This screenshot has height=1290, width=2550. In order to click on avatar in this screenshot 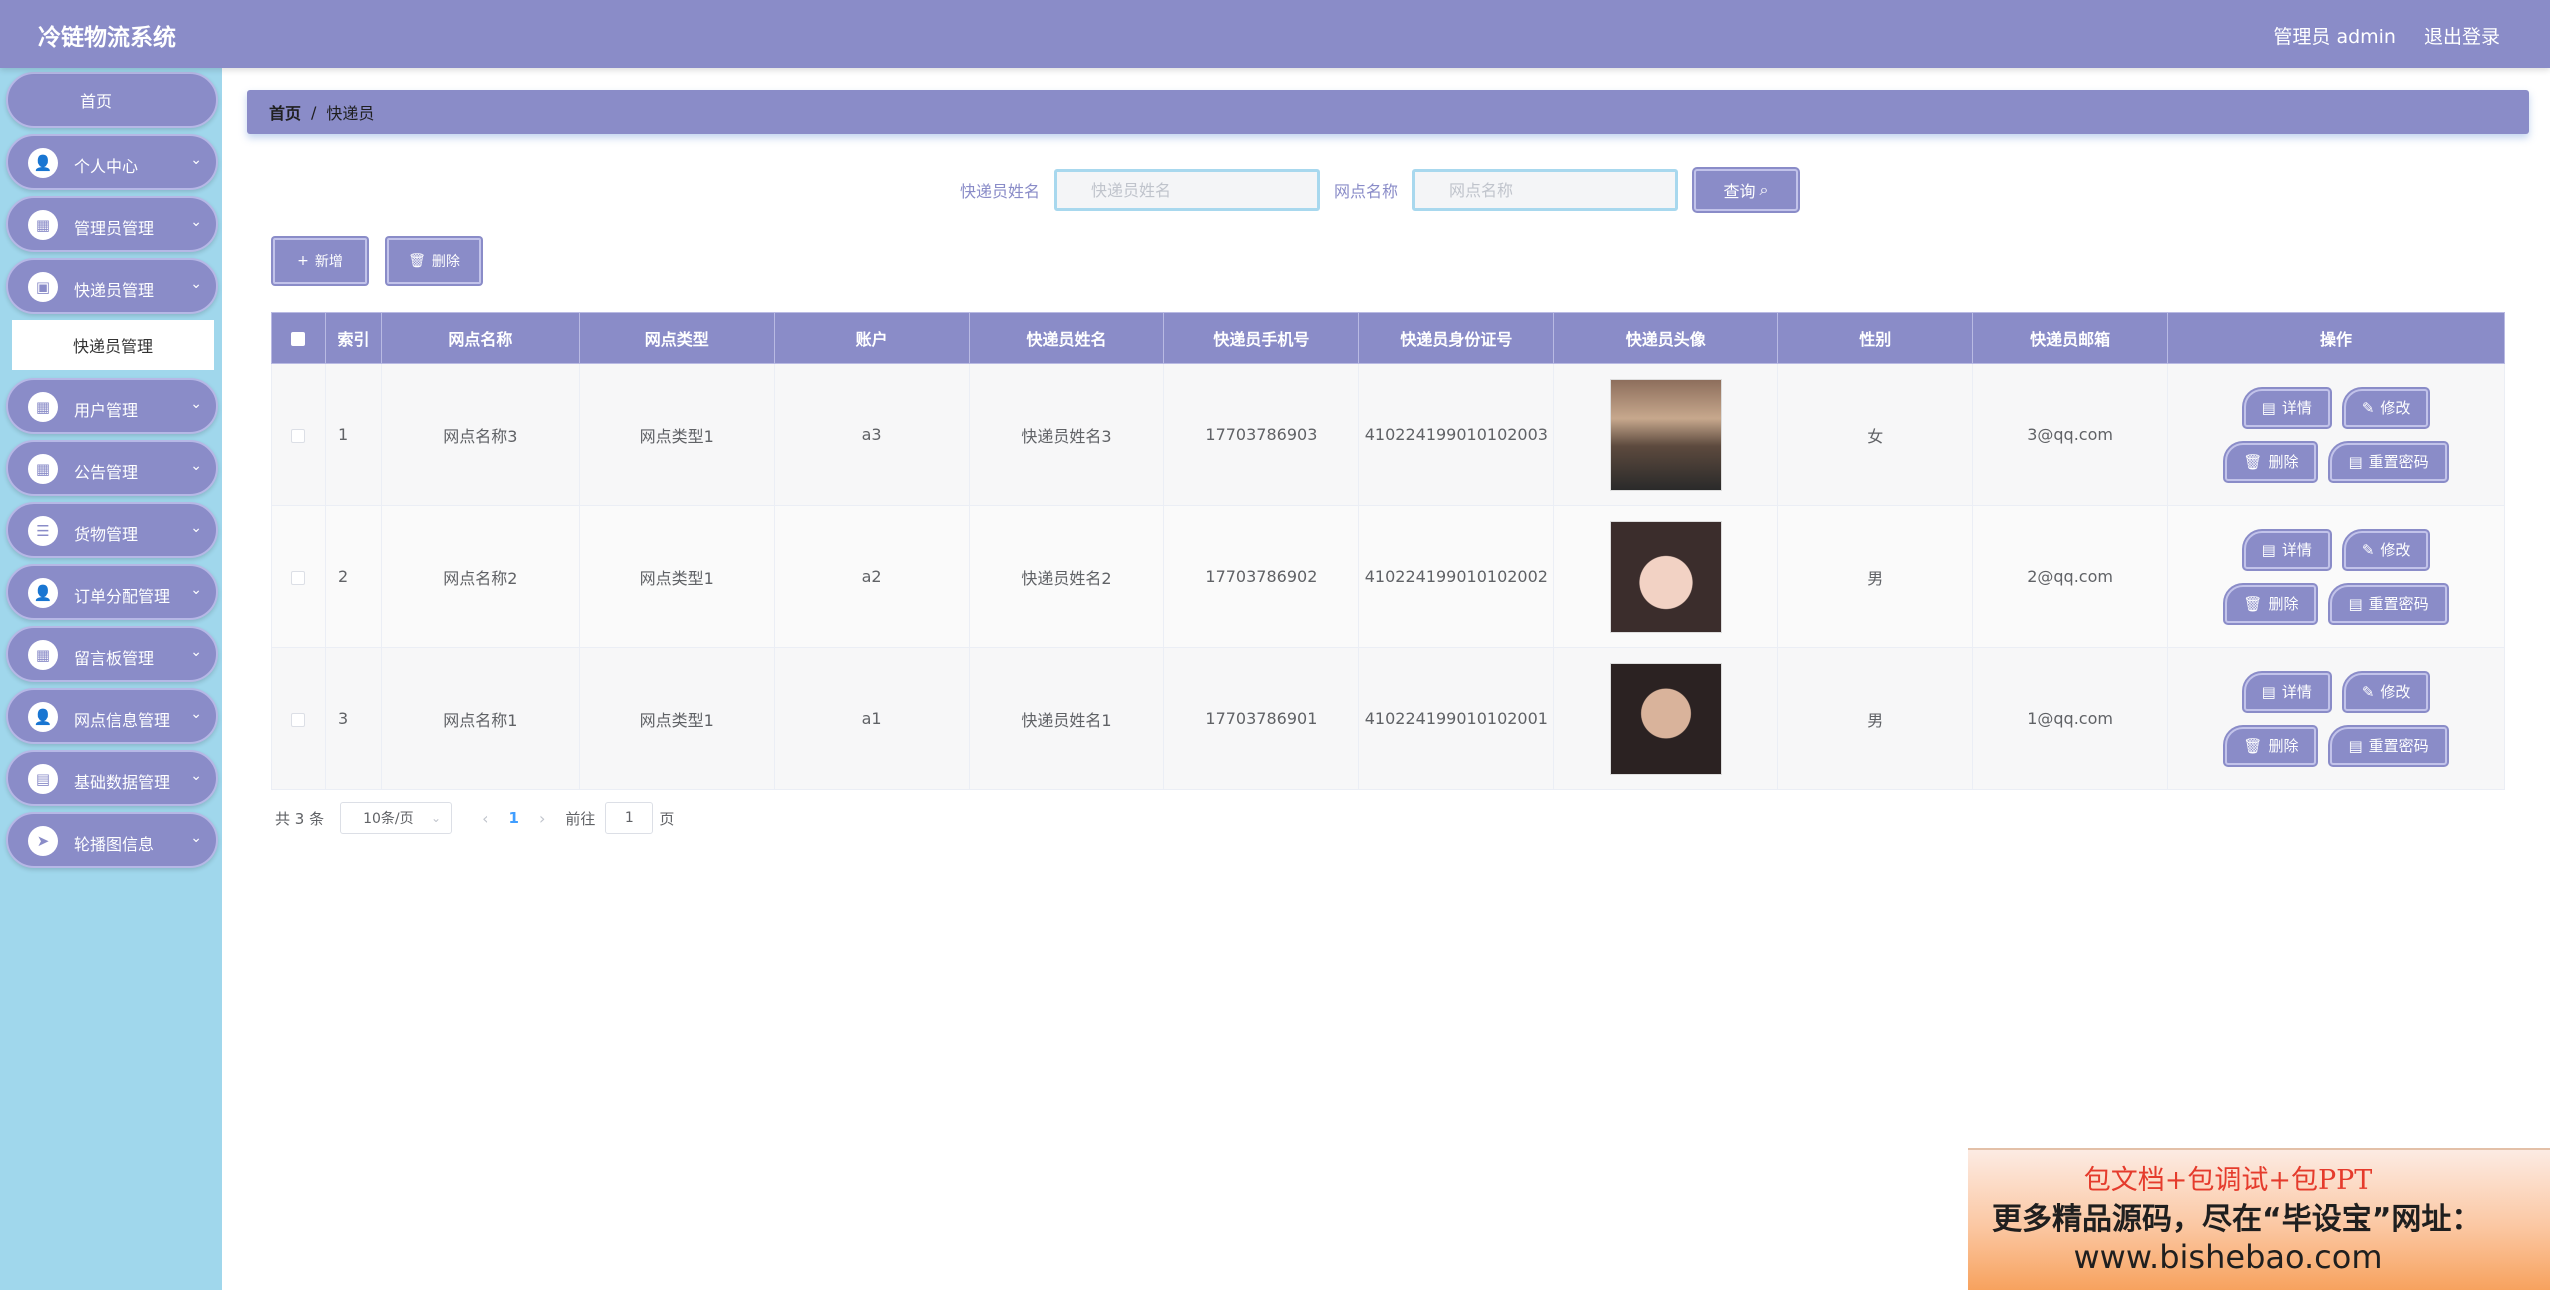, I will do `click(1665, 576)`.